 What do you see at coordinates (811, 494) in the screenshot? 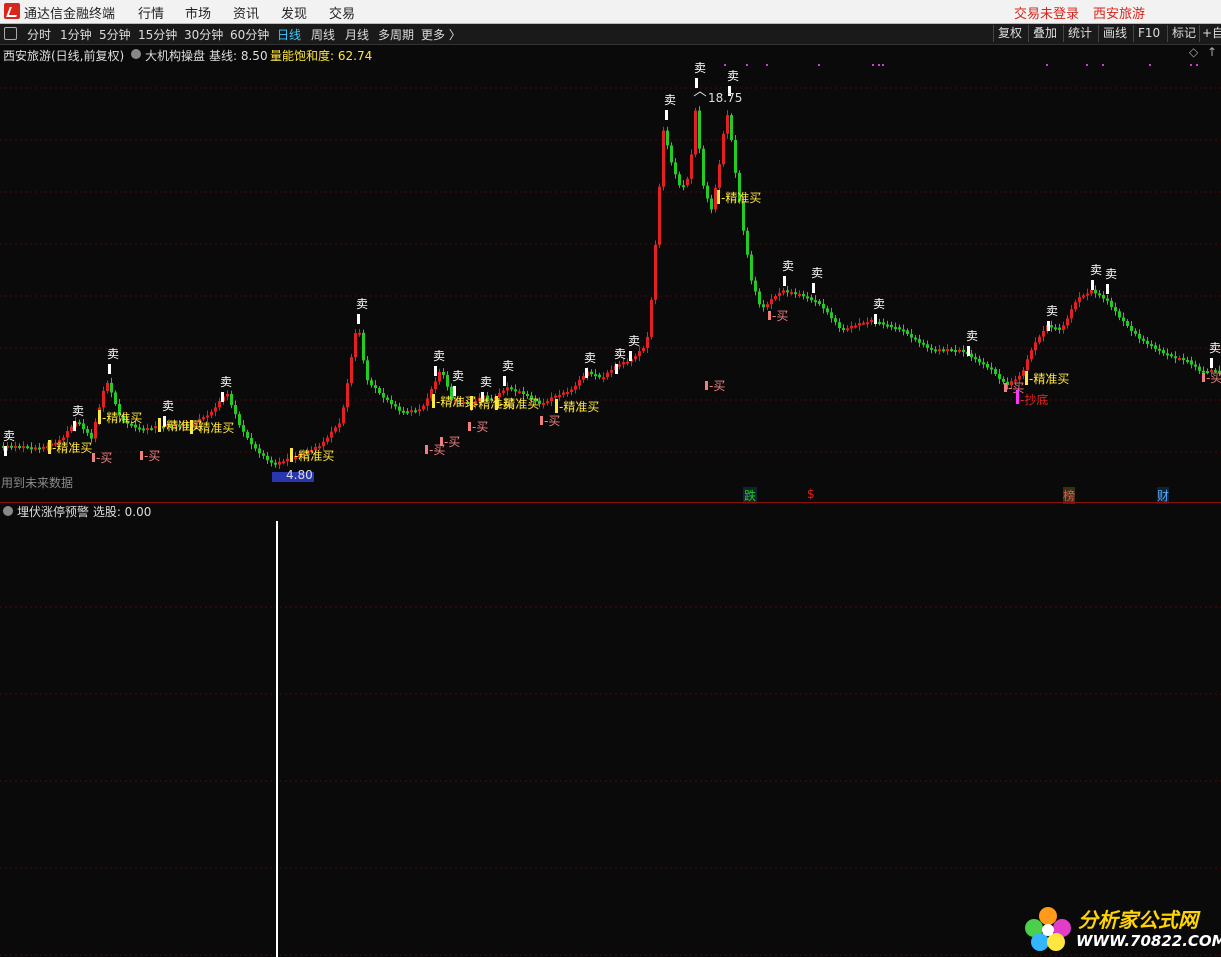
I see `event-dollar: $` at bounding box center [811, 494].